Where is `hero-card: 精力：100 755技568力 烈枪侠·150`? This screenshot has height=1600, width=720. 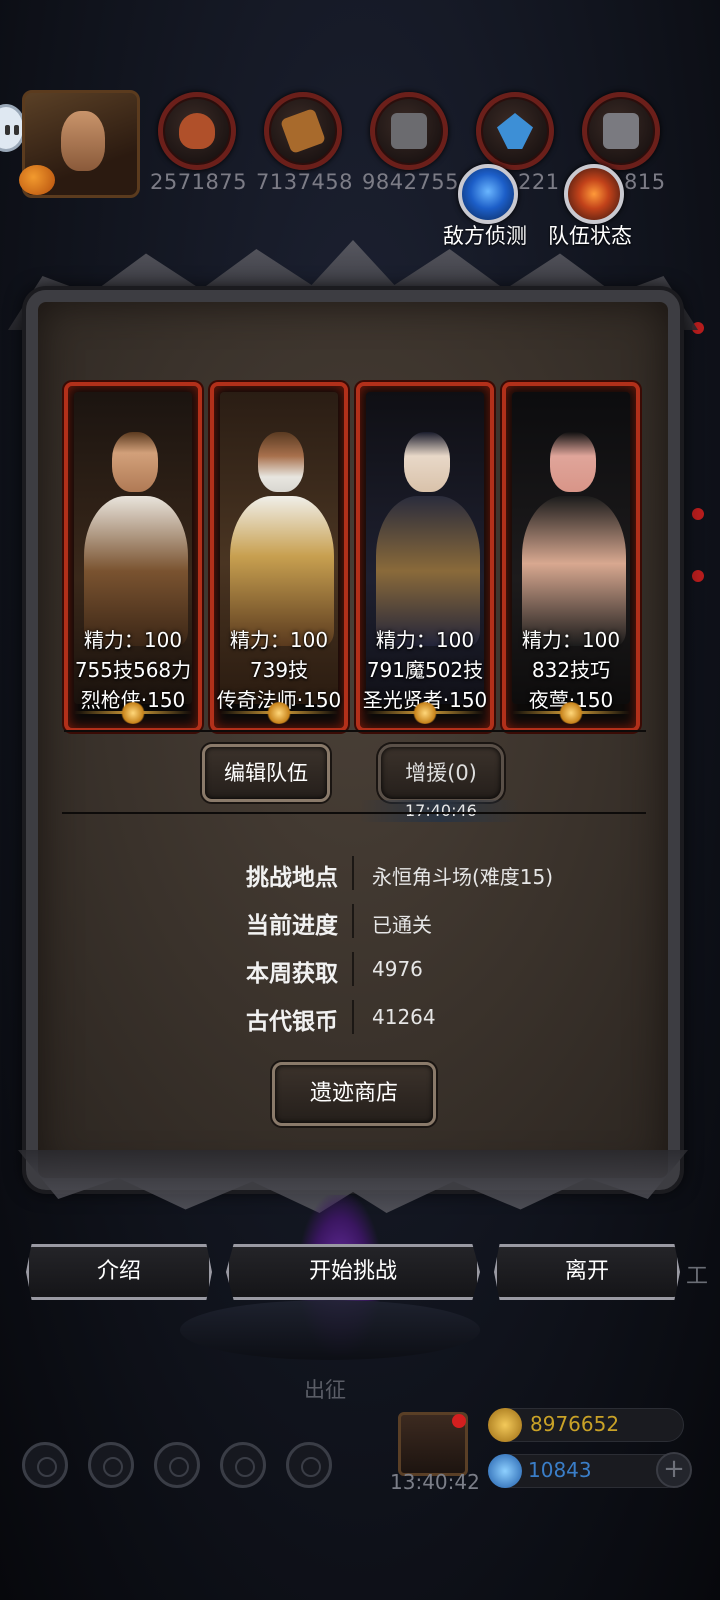
hero-card: 精力：100 755技568力 烈枪侠·150 is located at coordinates (133, 557).